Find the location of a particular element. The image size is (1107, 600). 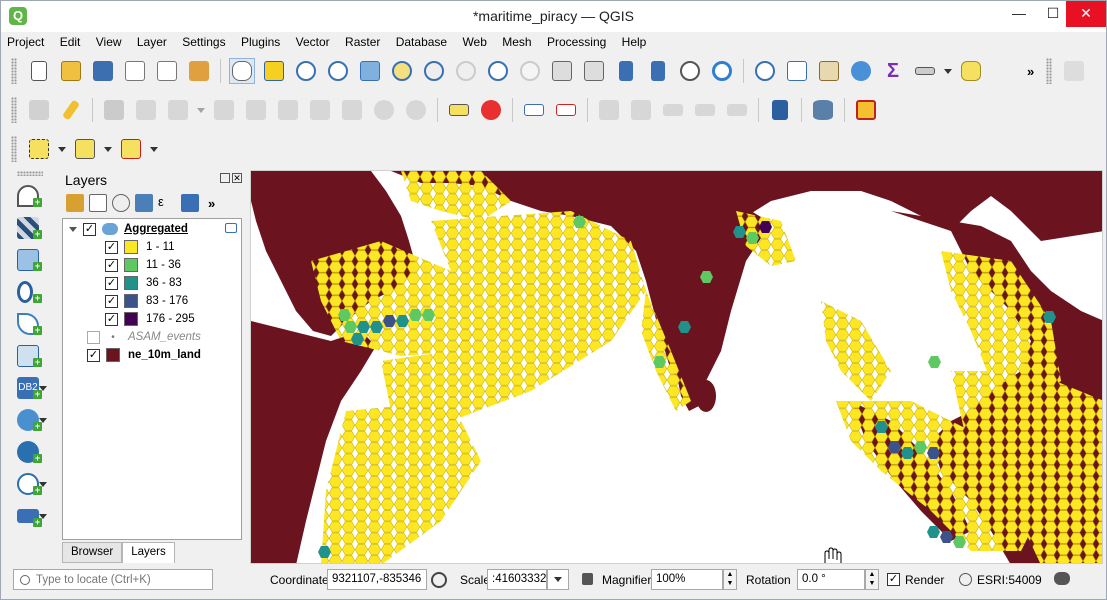

menu-layer: Layer is located at coordinates (152, 41).